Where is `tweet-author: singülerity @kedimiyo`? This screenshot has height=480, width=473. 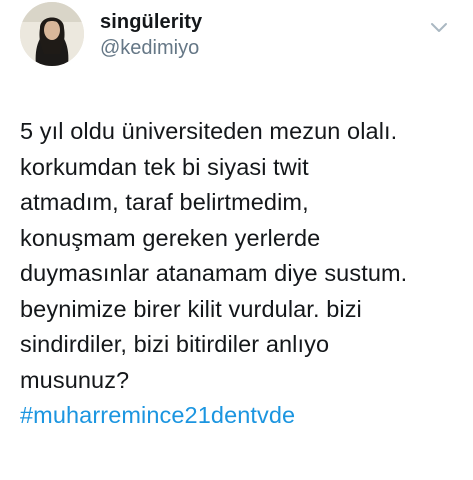
tweet-author: singülerity @kedimiyo is located at coordinates (151, 35).